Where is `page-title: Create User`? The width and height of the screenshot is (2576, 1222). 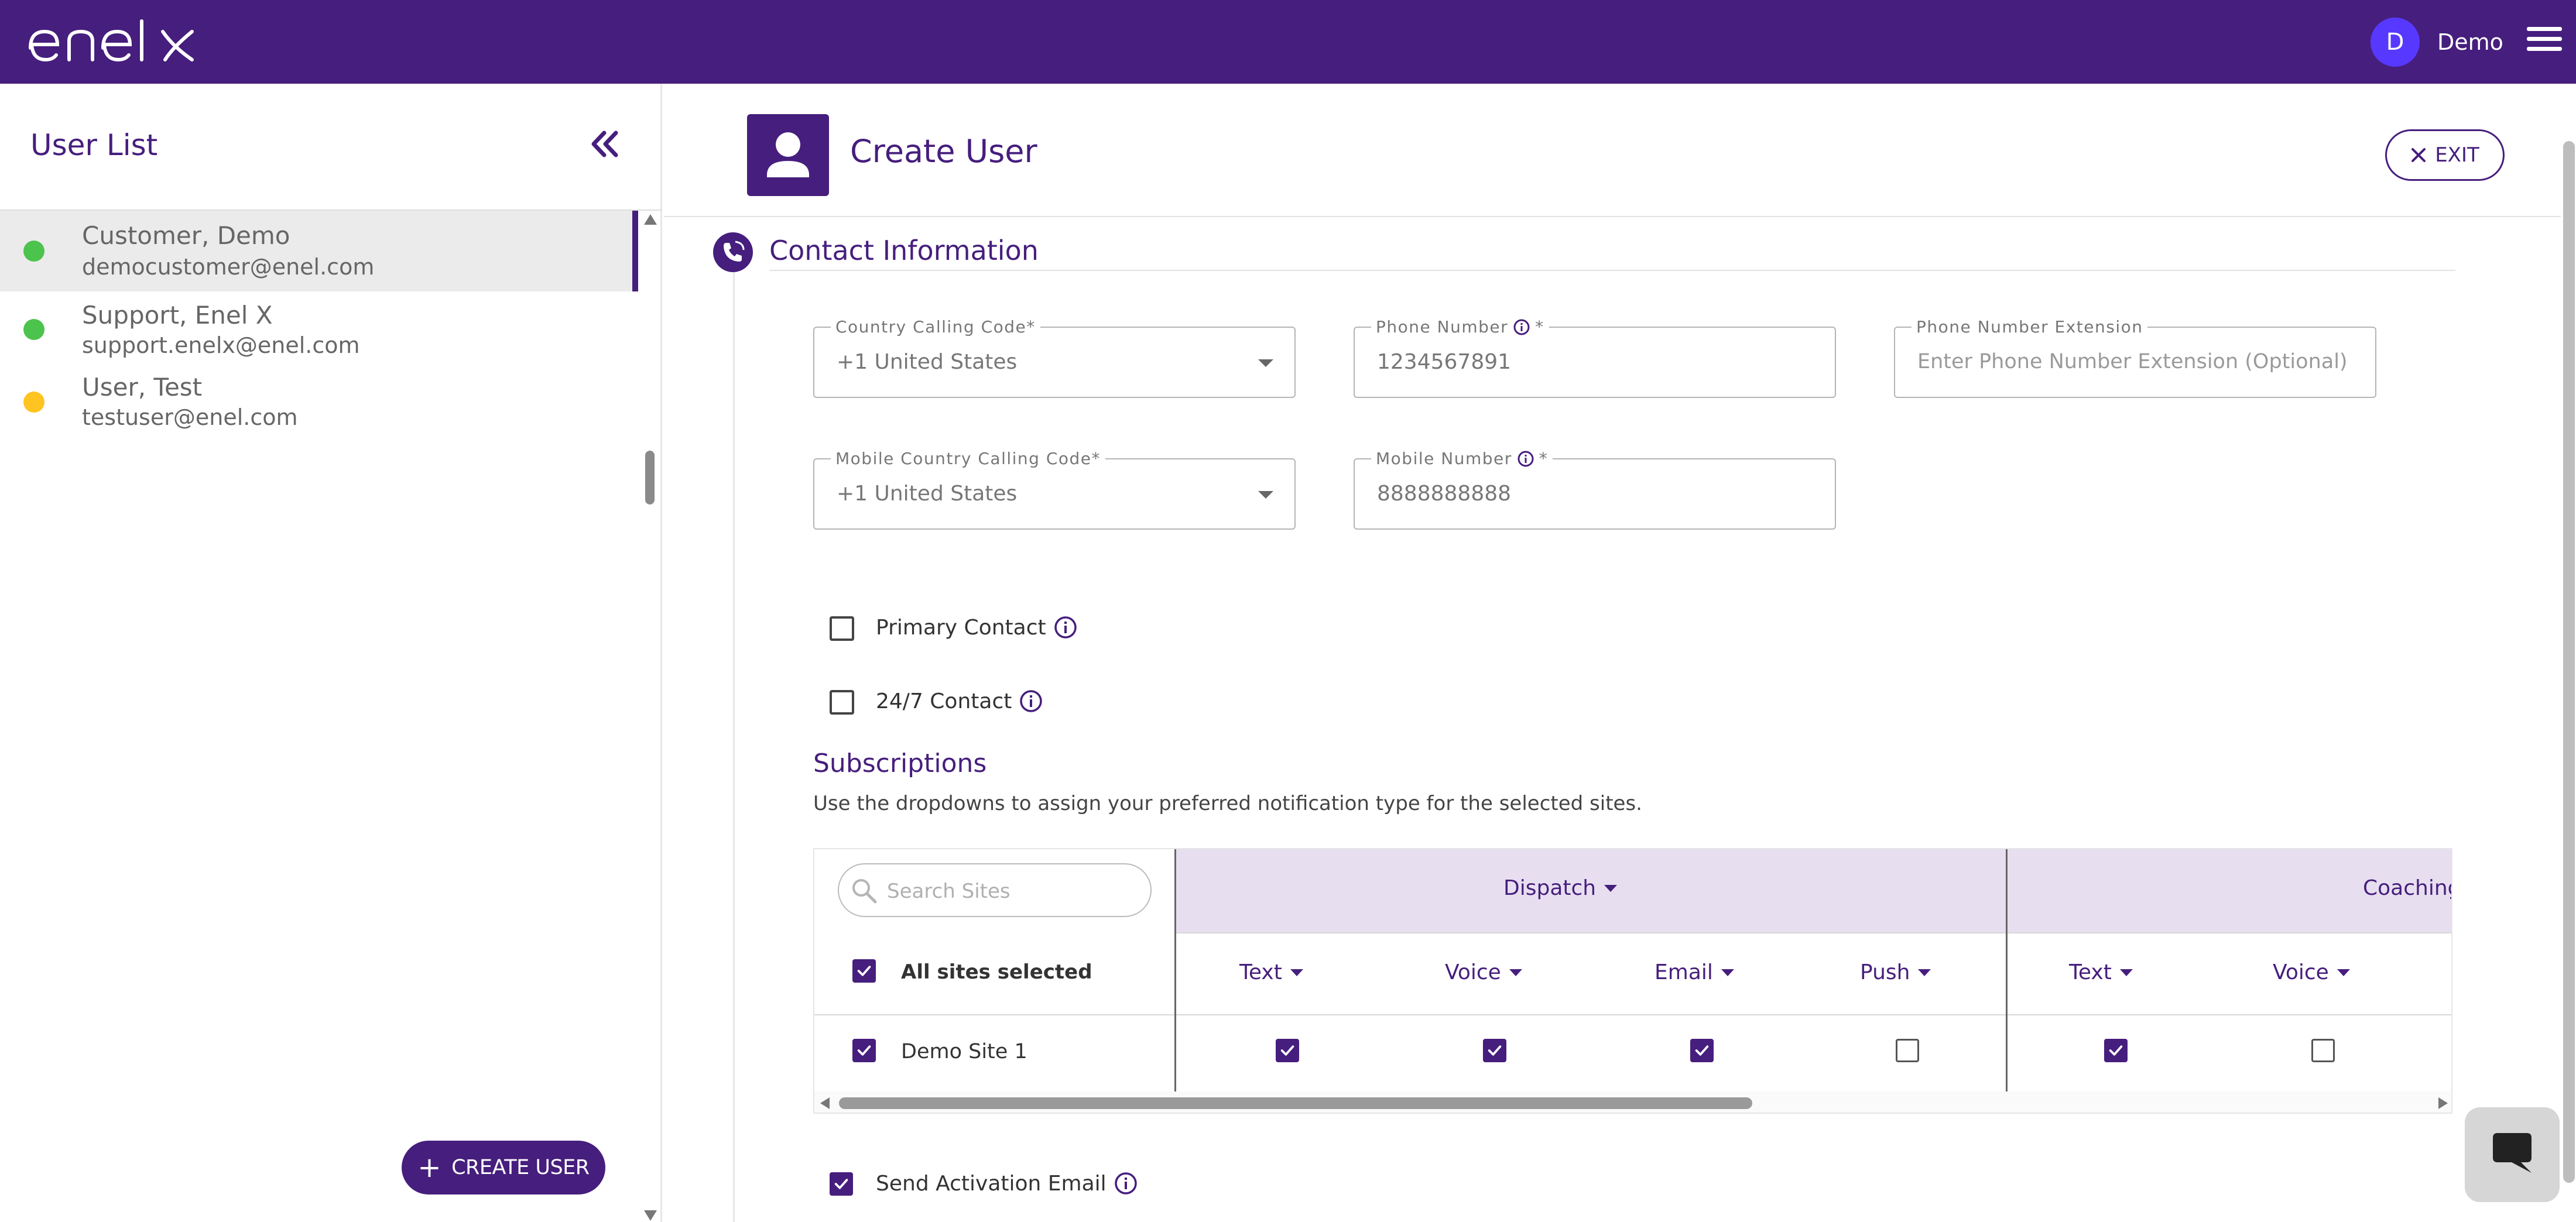
page-title: Create User is located at coordinates (943, 151).